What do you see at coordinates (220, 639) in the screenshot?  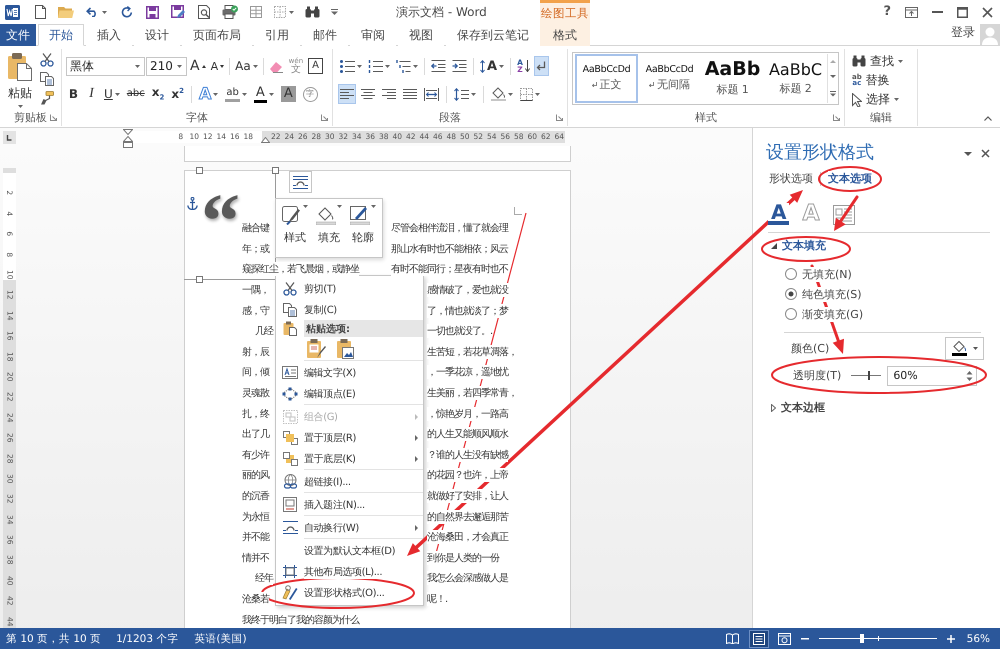 I see `language: 英语(美国)` at bounding box center [220, 639].